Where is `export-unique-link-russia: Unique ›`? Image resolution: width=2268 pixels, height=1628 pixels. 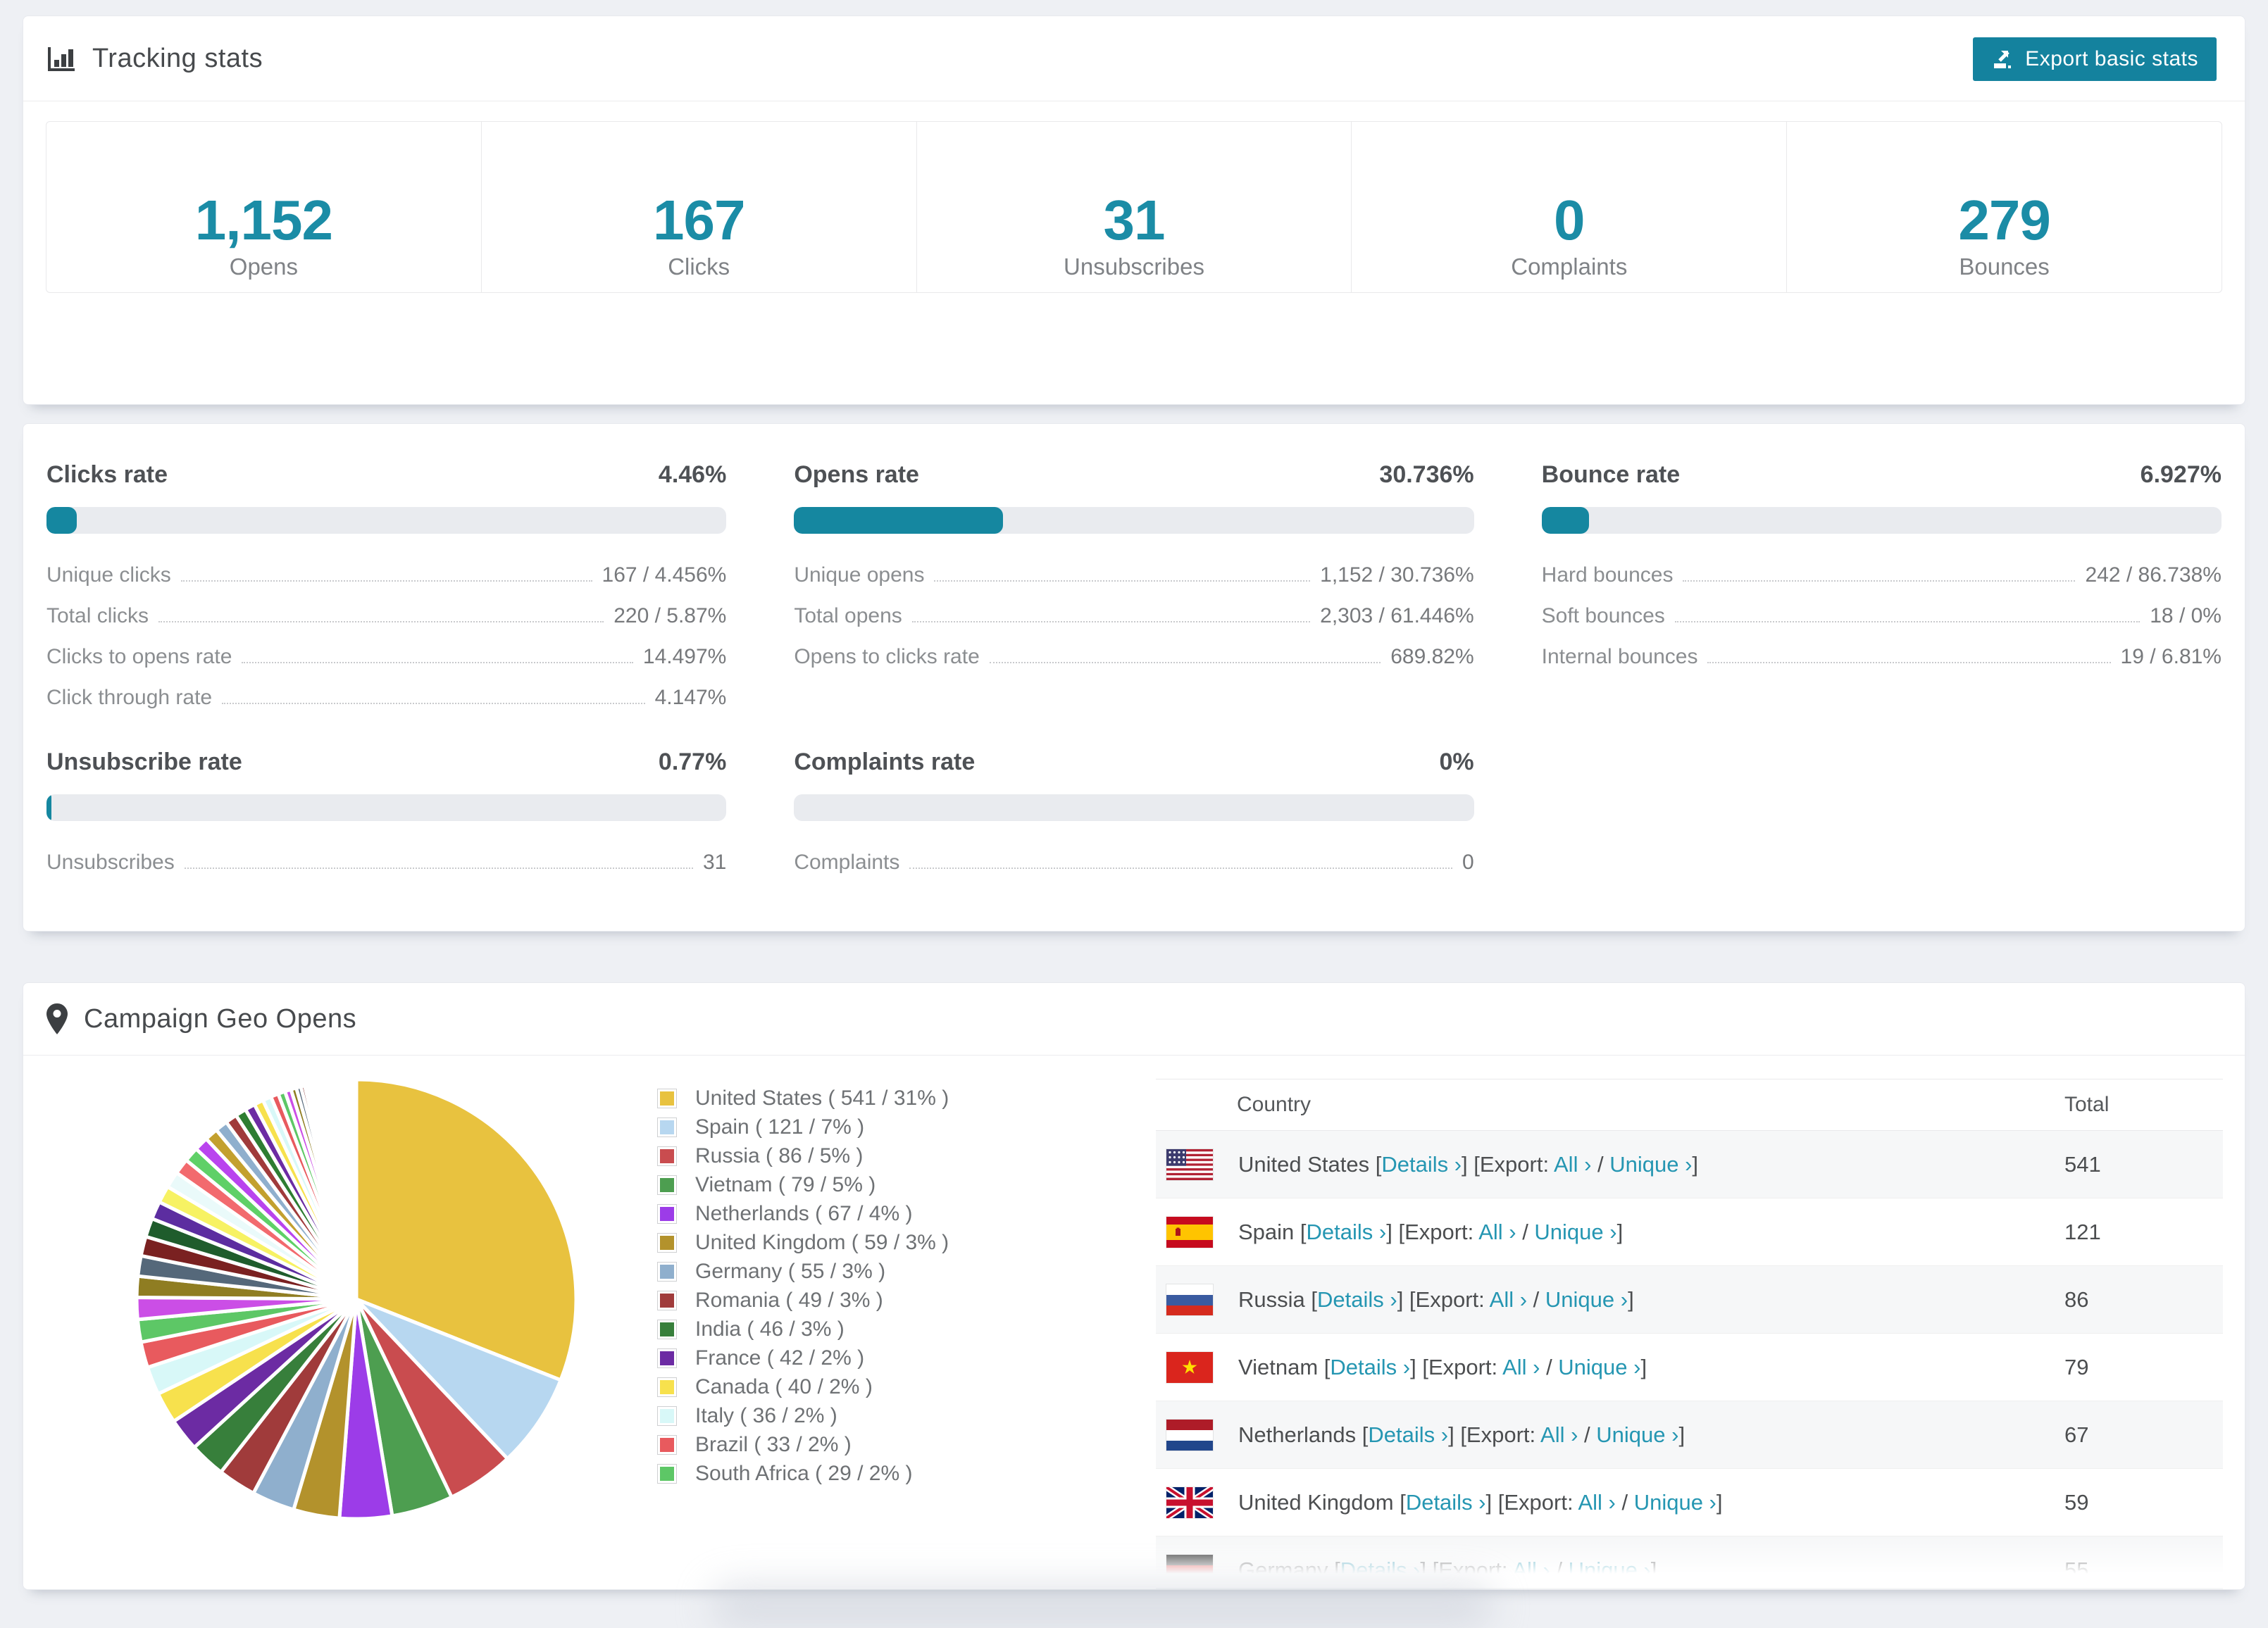
export-unique-link-russia: Unique › is located at coordinates (1587, 1299).